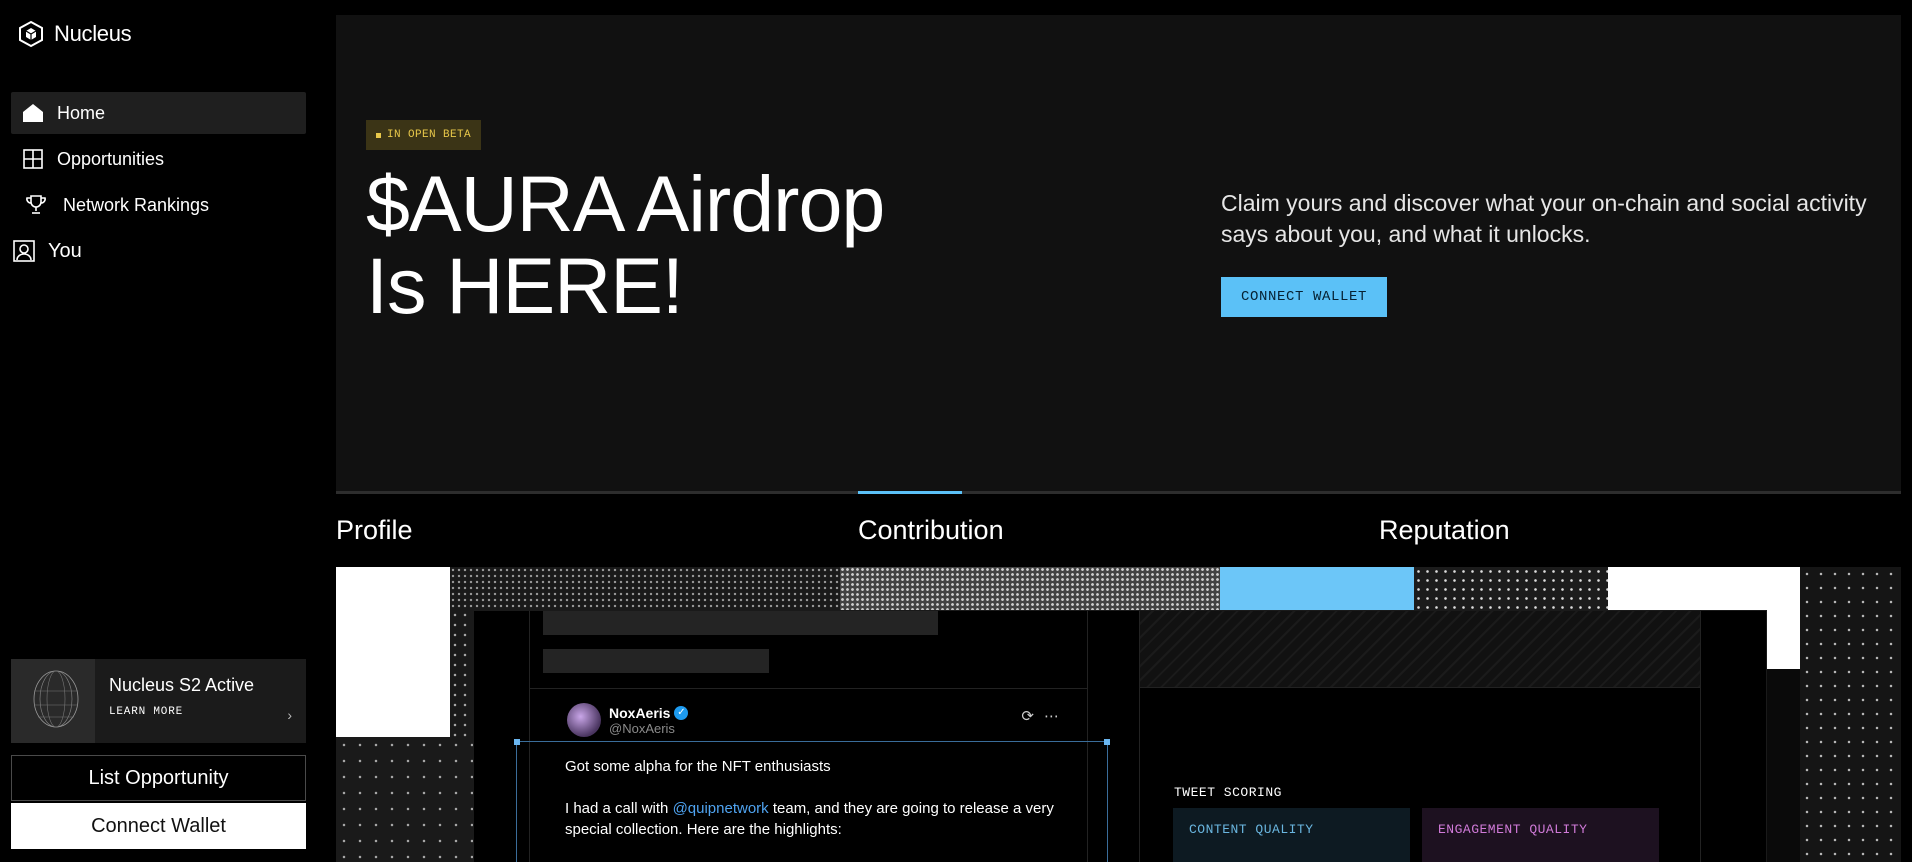 The width and height of the screenshot is (1912, 862). What do you see at coordinates (1444, 530) in the screenshot?
I see `tab-reputation: Reputation` at bounding box center [1444, 530].